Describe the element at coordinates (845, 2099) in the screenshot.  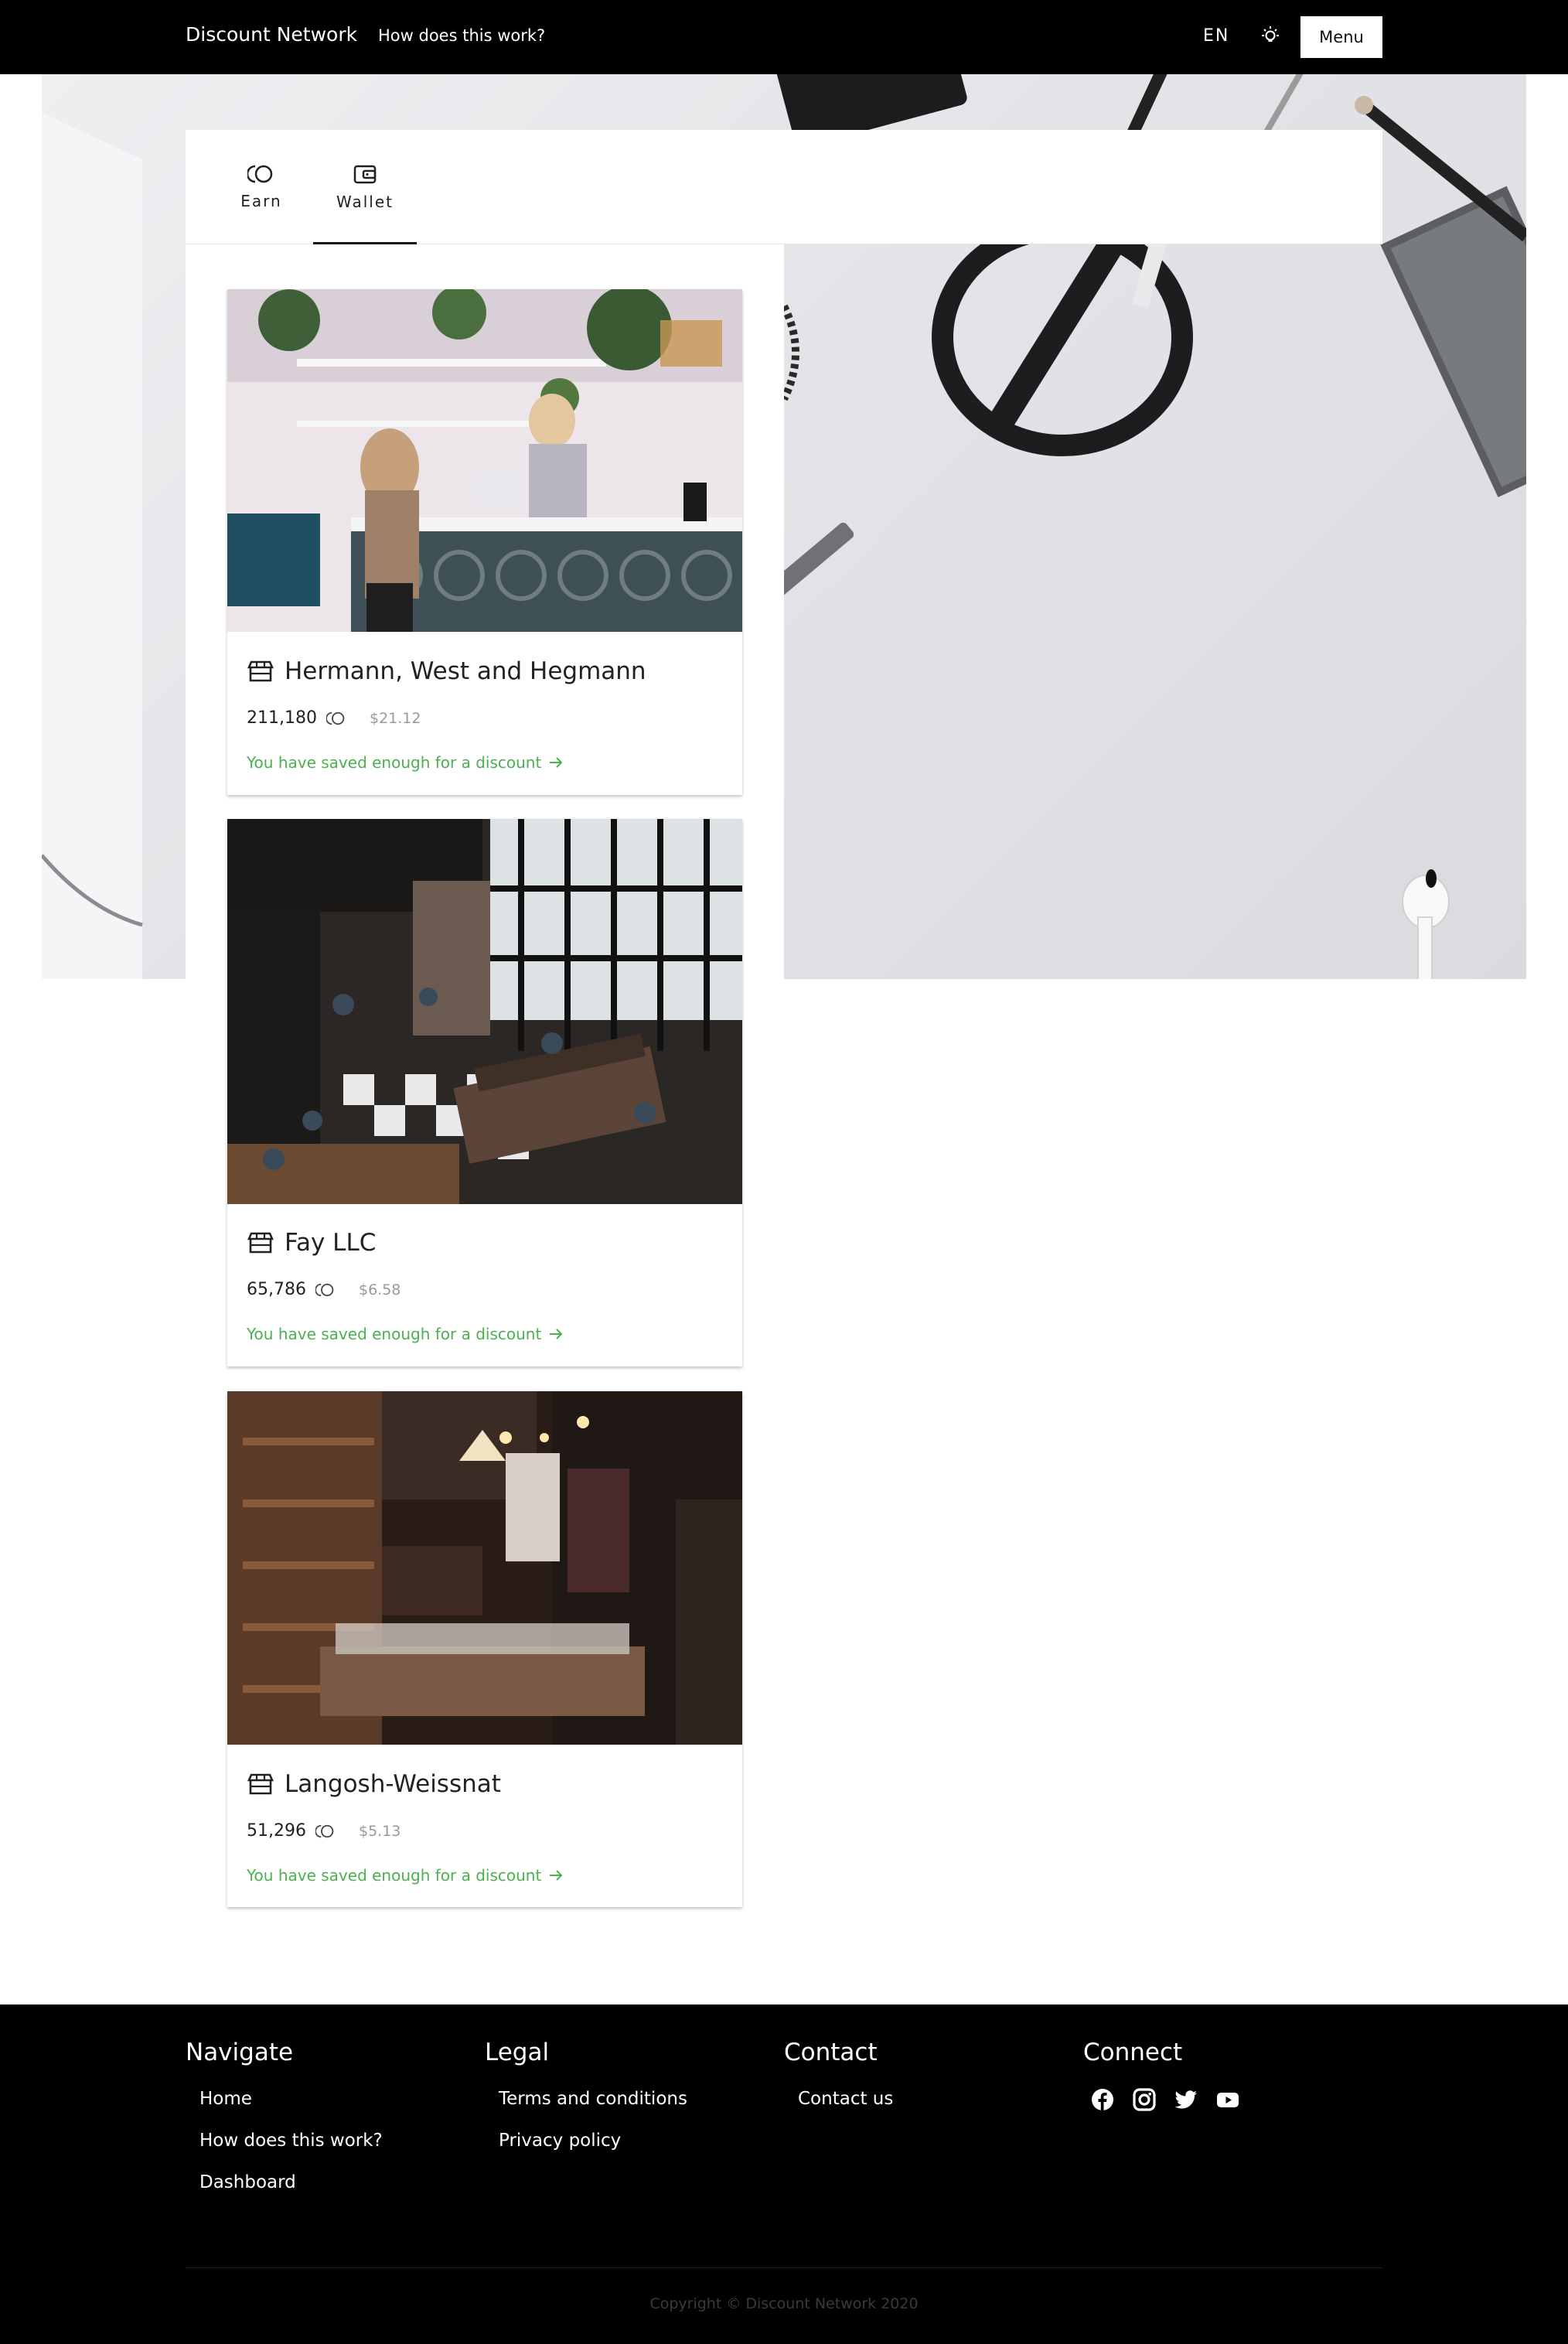
I see `footer-link-contact-us: Contact us` at that location.